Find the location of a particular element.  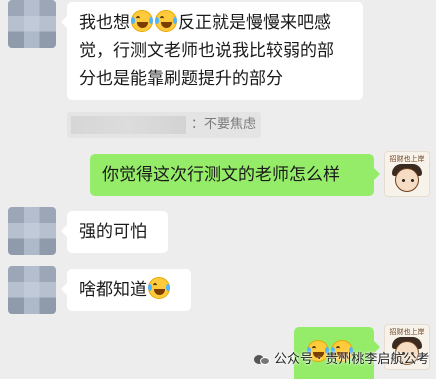

message-bubble: 你觉得这次行测文的老师怎么样 is located at coordinates (235, 175).